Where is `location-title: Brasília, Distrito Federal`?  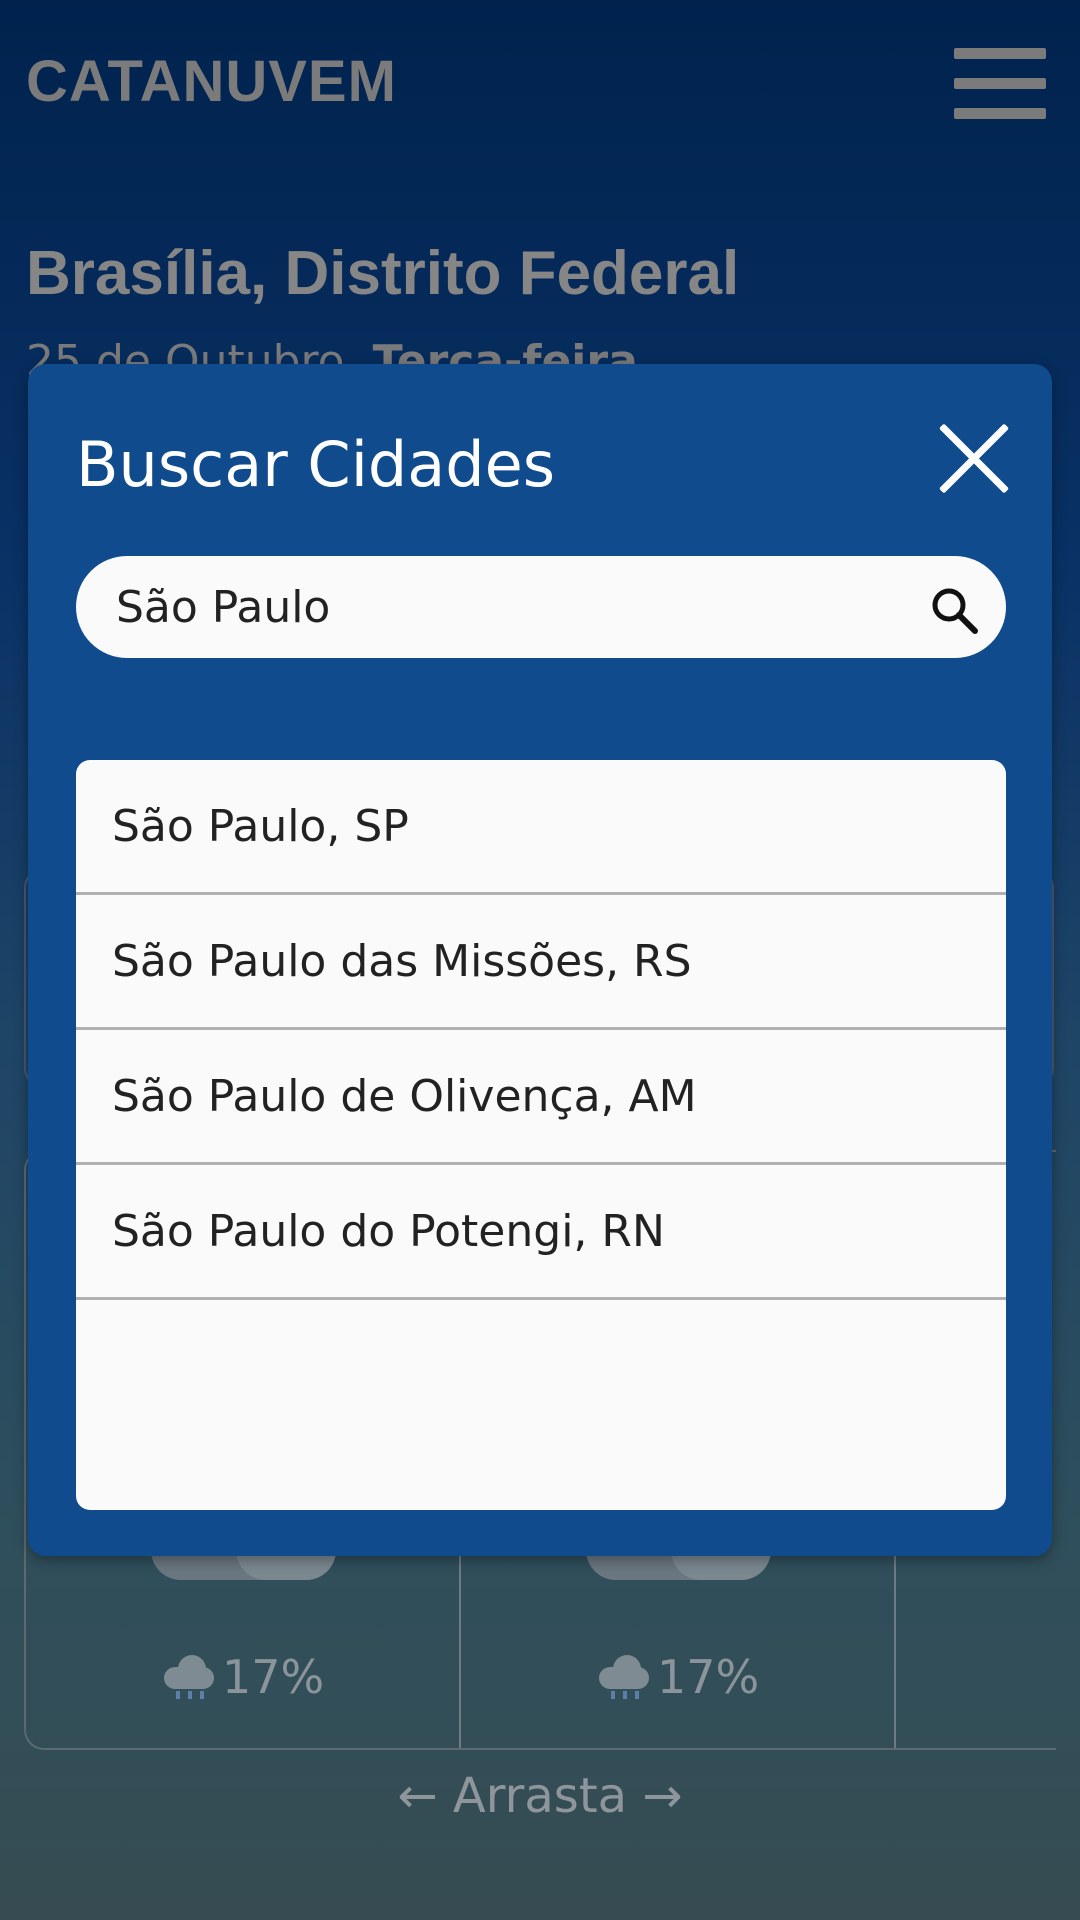 location-title: Brasília, Distrito Federal is located at coordinates (383, 273).